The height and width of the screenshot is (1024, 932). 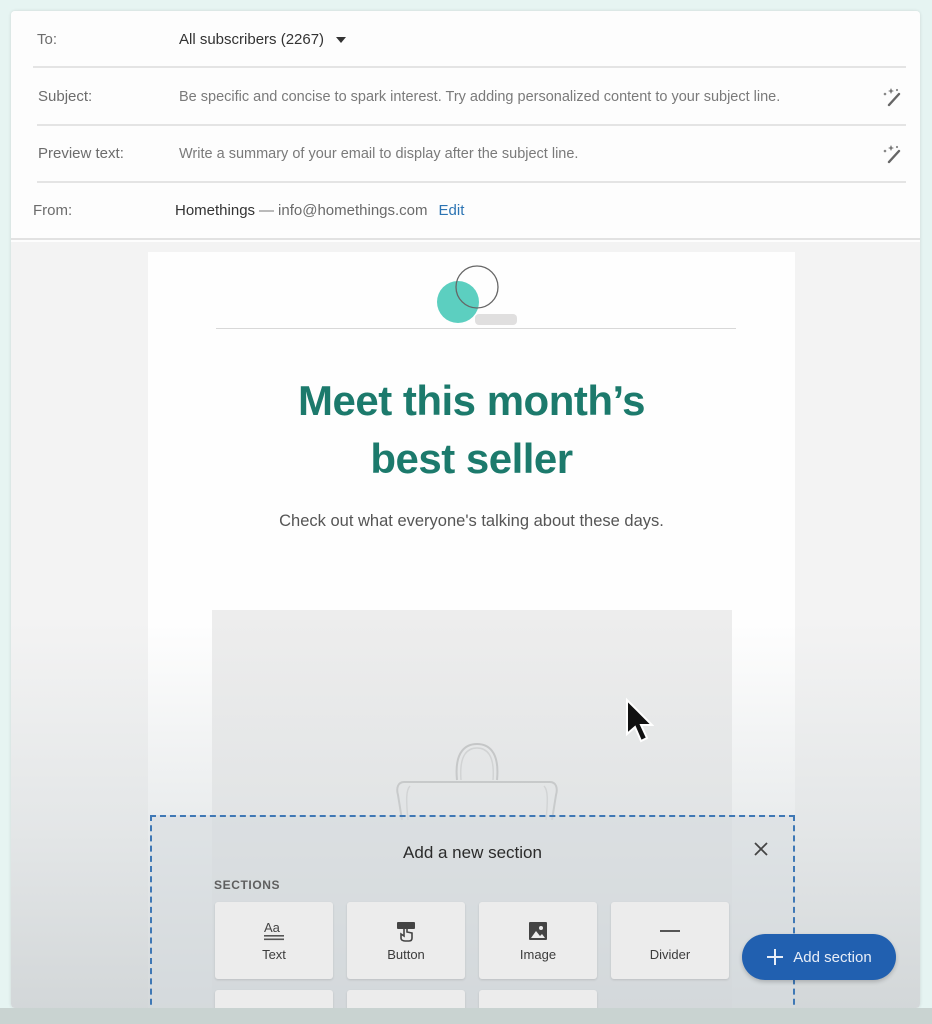 I want to click on from-value: Homethings — info@homethings.com Edit, so click(x=319, y=210).